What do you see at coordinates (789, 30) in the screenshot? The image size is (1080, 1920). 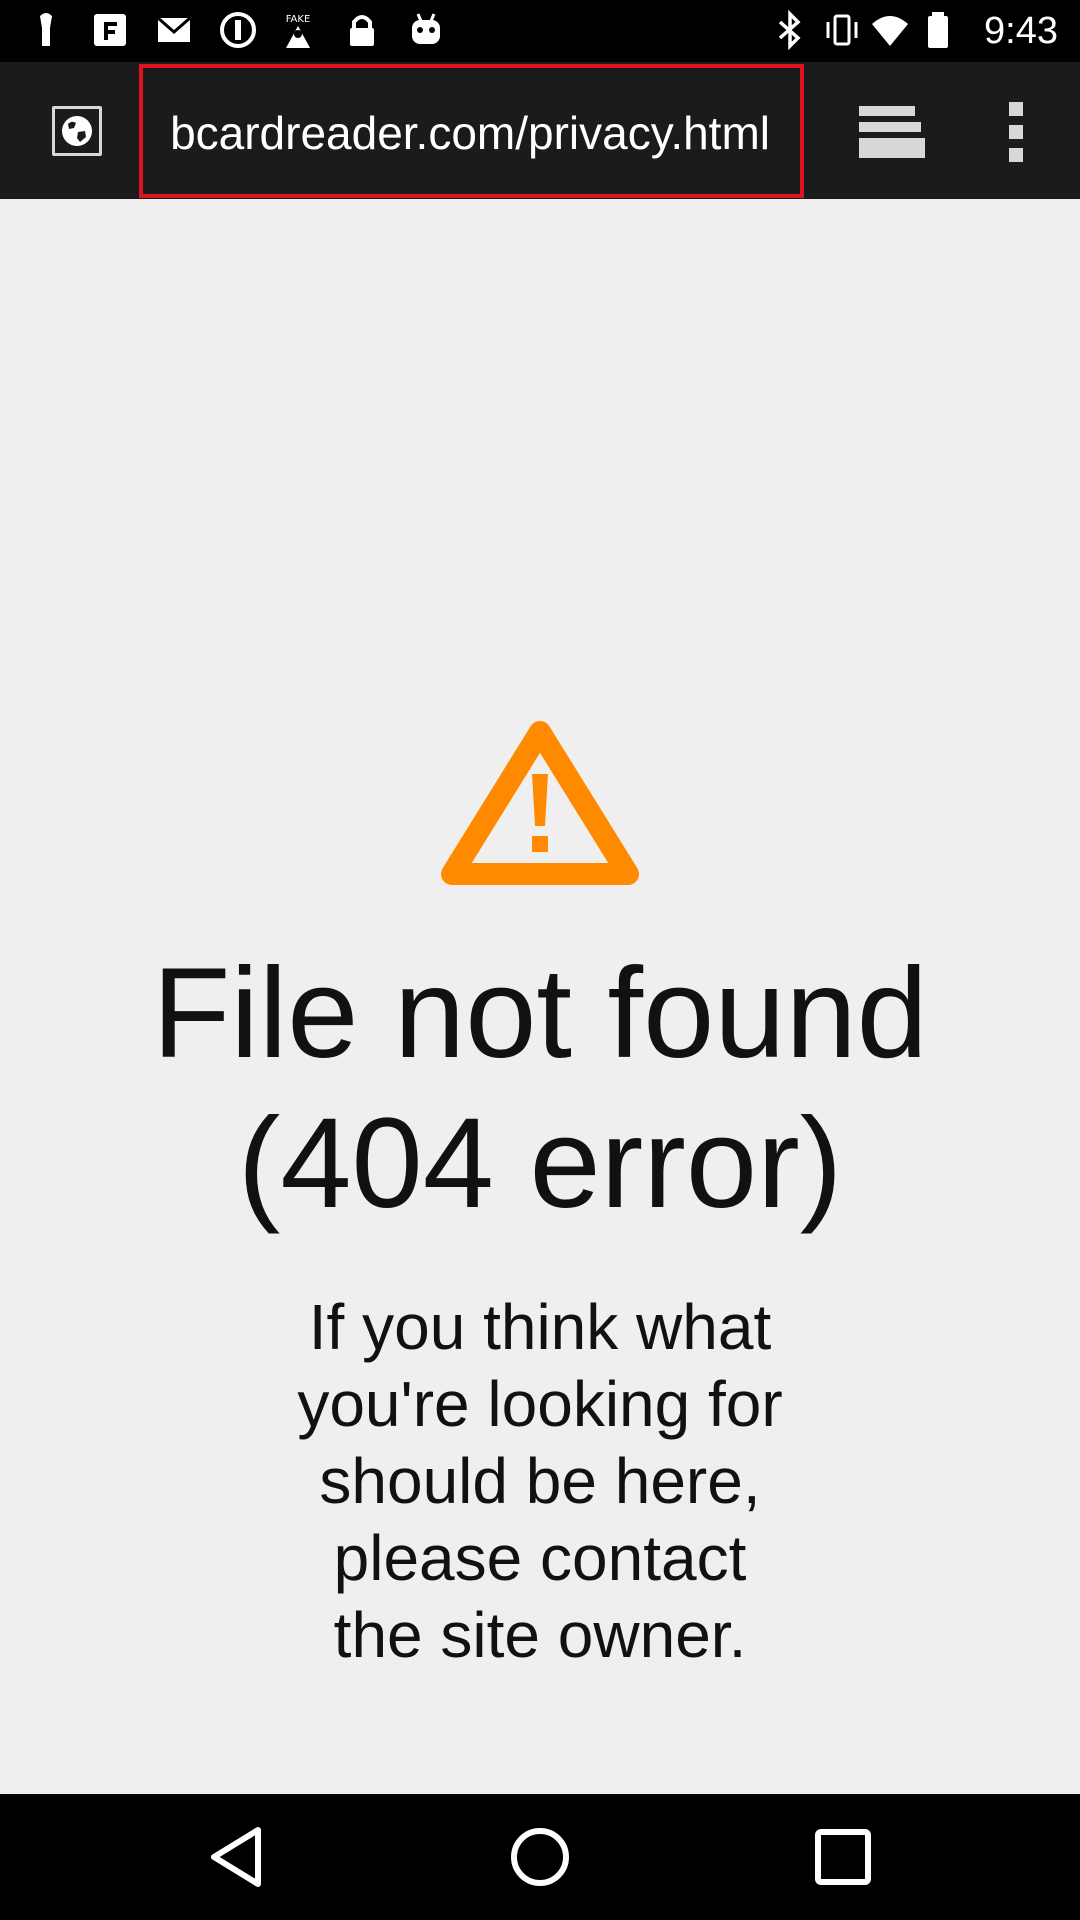 I see `bluetooth-icon` at bounding box center [789, 30].